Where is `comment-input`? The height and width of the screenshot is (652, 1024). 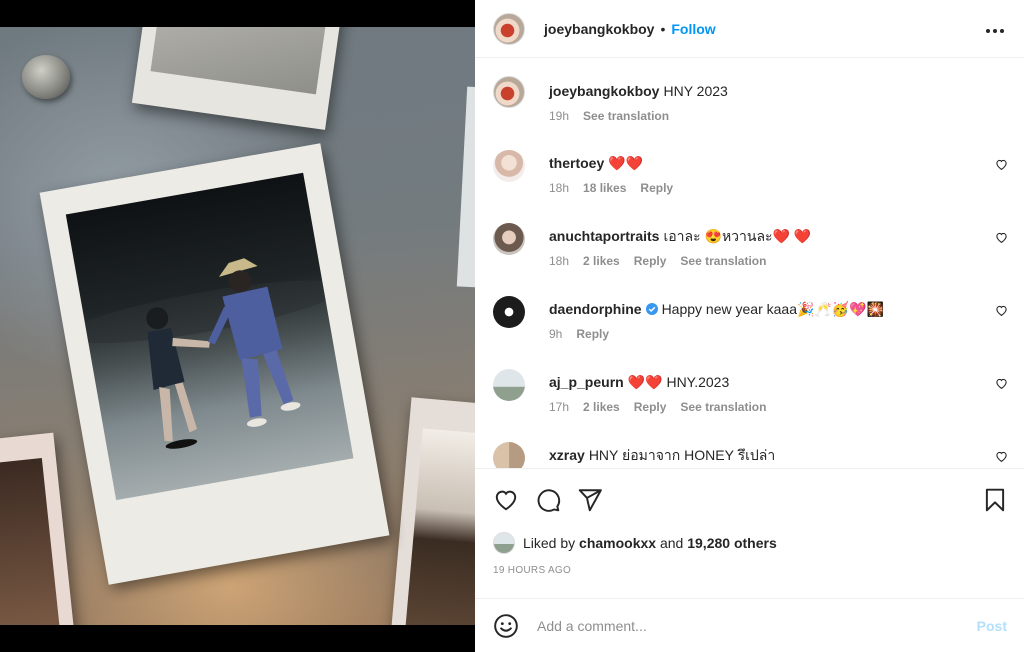 comment-input is located at coordinates (757, 625).